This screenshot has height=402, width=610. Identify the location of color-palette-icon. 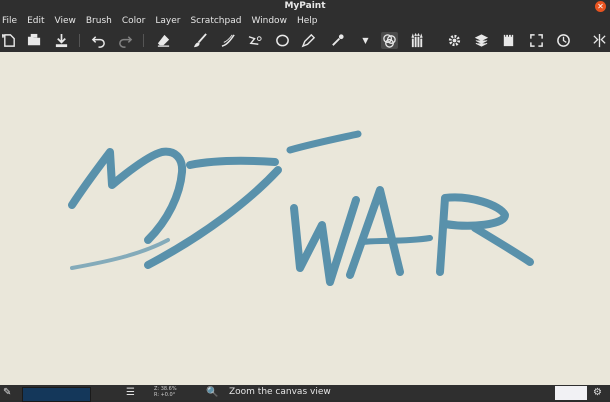
(389, 40).